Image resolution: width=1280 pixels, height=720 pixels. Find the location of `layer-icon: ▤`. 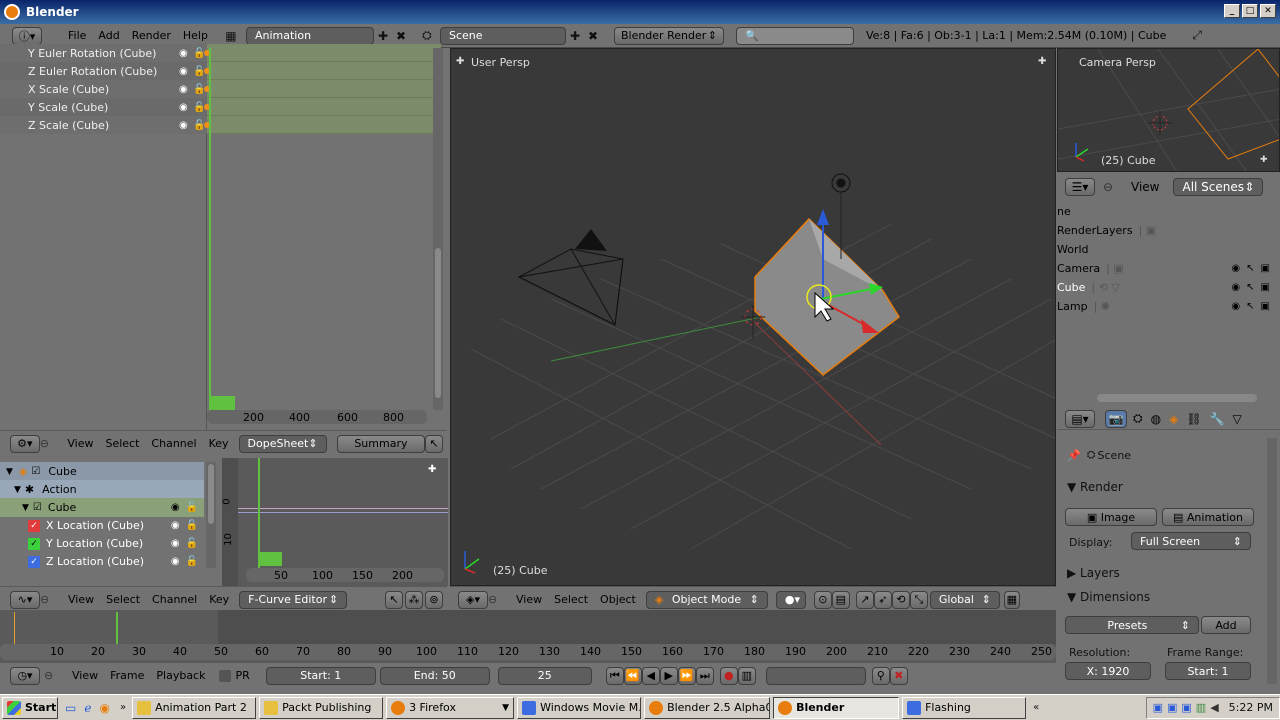

layer-icon: ▤ is located at coordinates (840, 599).